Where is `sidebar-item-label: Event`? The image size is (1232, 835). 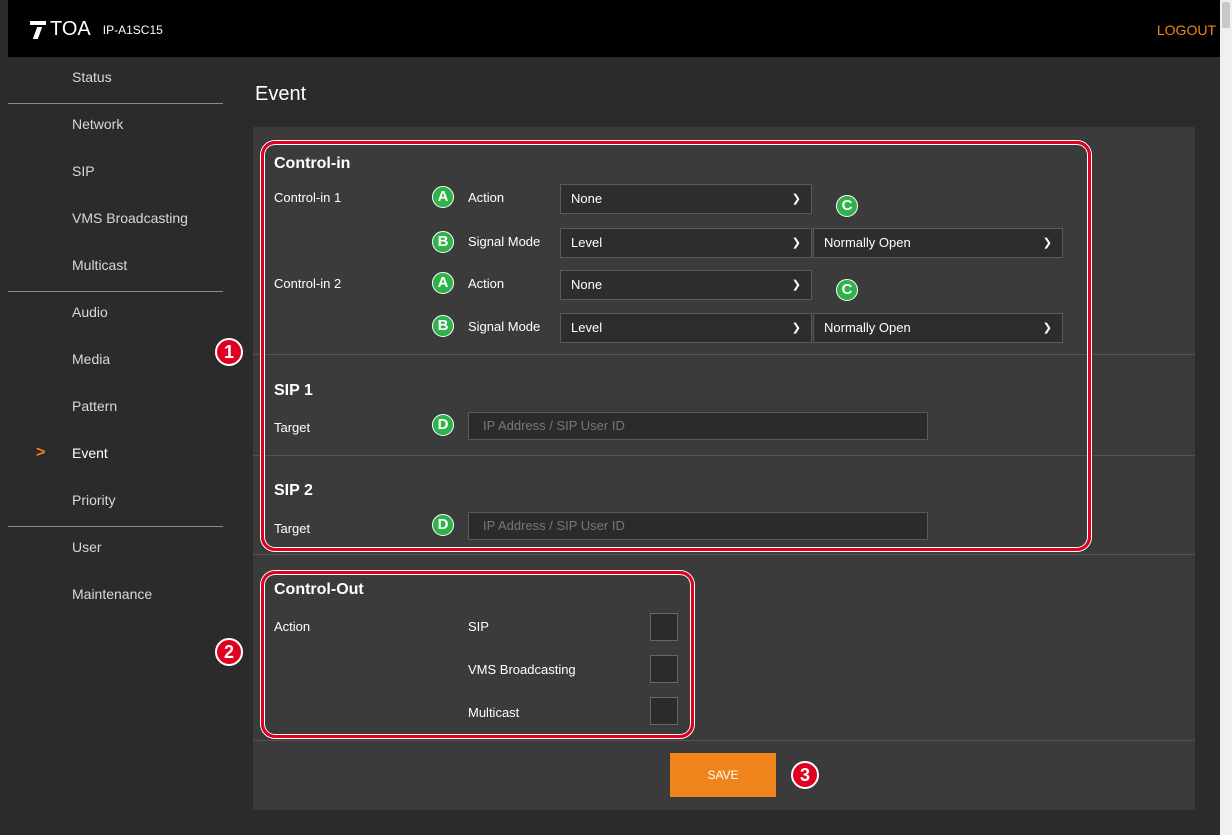 sidebar-item-label: Event is located at coordinates (90, 453).